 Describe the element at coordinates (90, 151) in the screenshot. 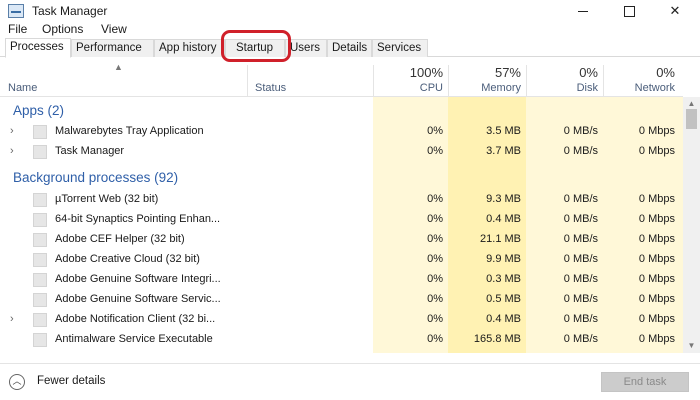

I see `process-name: Task Manager` at that location.